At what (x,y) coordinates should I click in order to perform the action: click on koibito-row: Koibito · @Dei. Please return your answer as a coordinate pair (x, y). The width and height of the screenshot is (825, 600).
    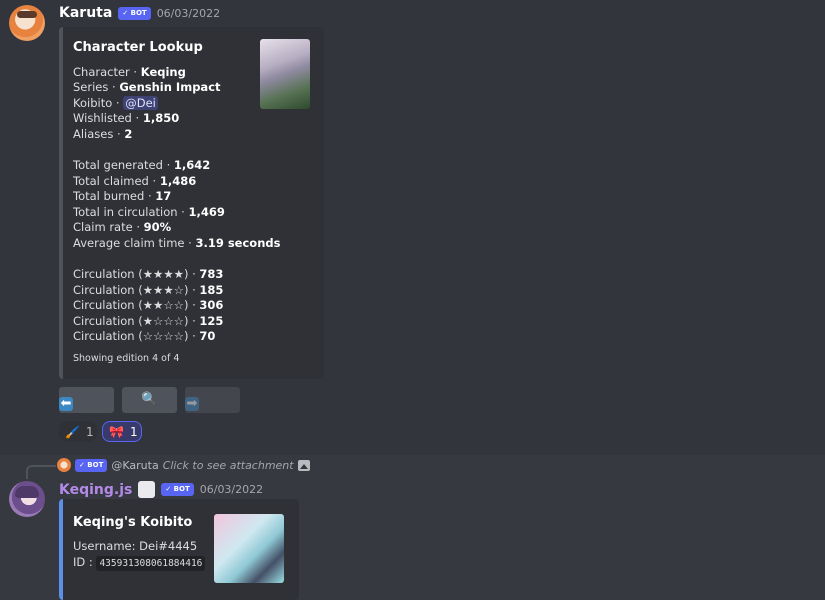
    Looking at the image, I should click on (115, 103).